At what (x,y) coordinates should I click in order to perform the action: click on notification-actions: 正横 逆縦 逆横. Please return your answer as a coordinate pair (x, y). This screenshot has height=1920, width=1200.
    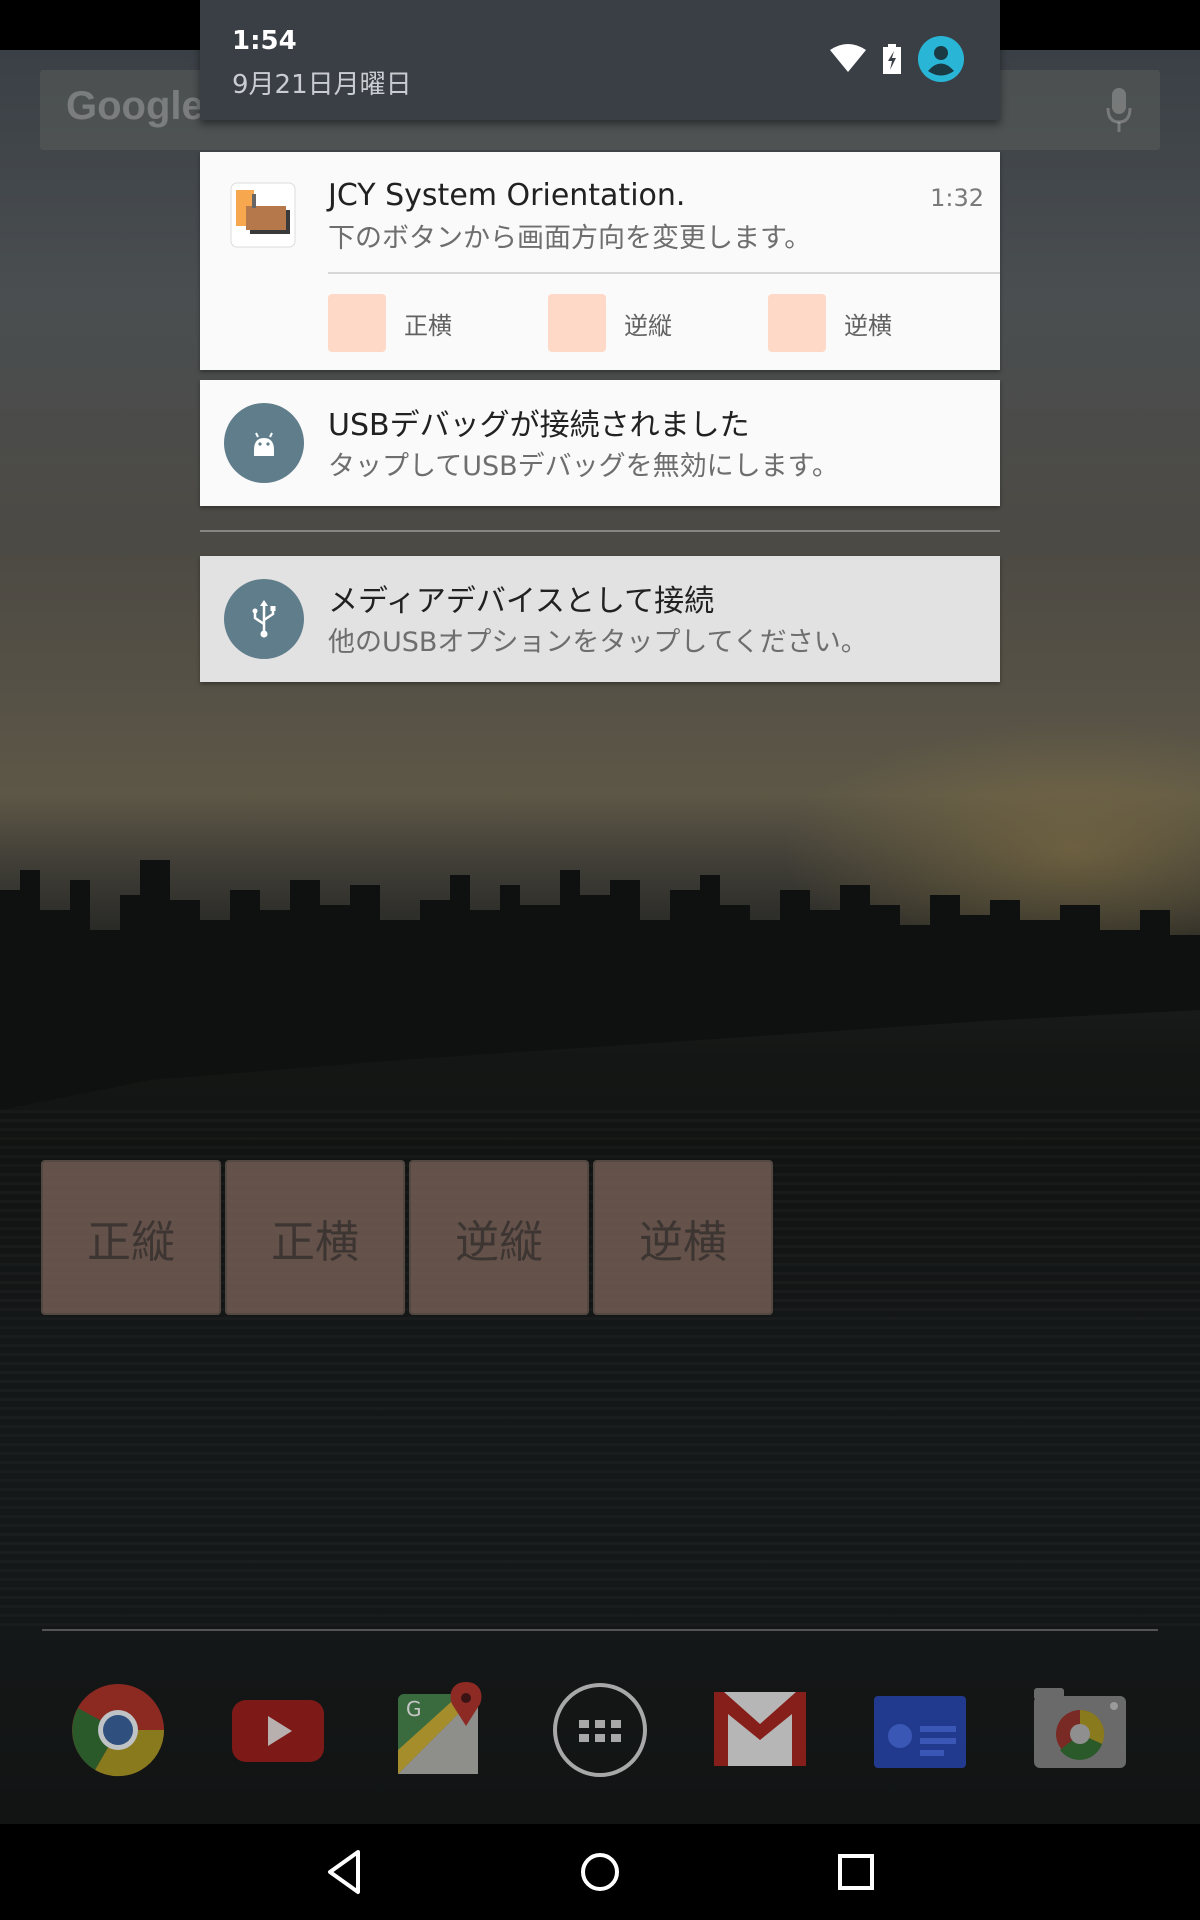
    Looking at the image, I should click on (658, 323).